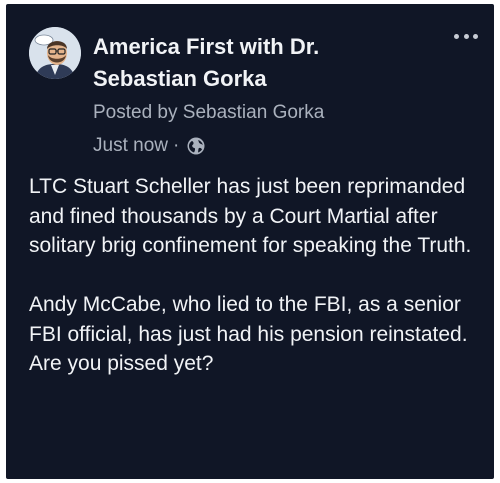 The width and height of the screenshot is (500, 483). I want to click on page-name: America First with Dr. Sebastian Gorka, so click(258, 63).